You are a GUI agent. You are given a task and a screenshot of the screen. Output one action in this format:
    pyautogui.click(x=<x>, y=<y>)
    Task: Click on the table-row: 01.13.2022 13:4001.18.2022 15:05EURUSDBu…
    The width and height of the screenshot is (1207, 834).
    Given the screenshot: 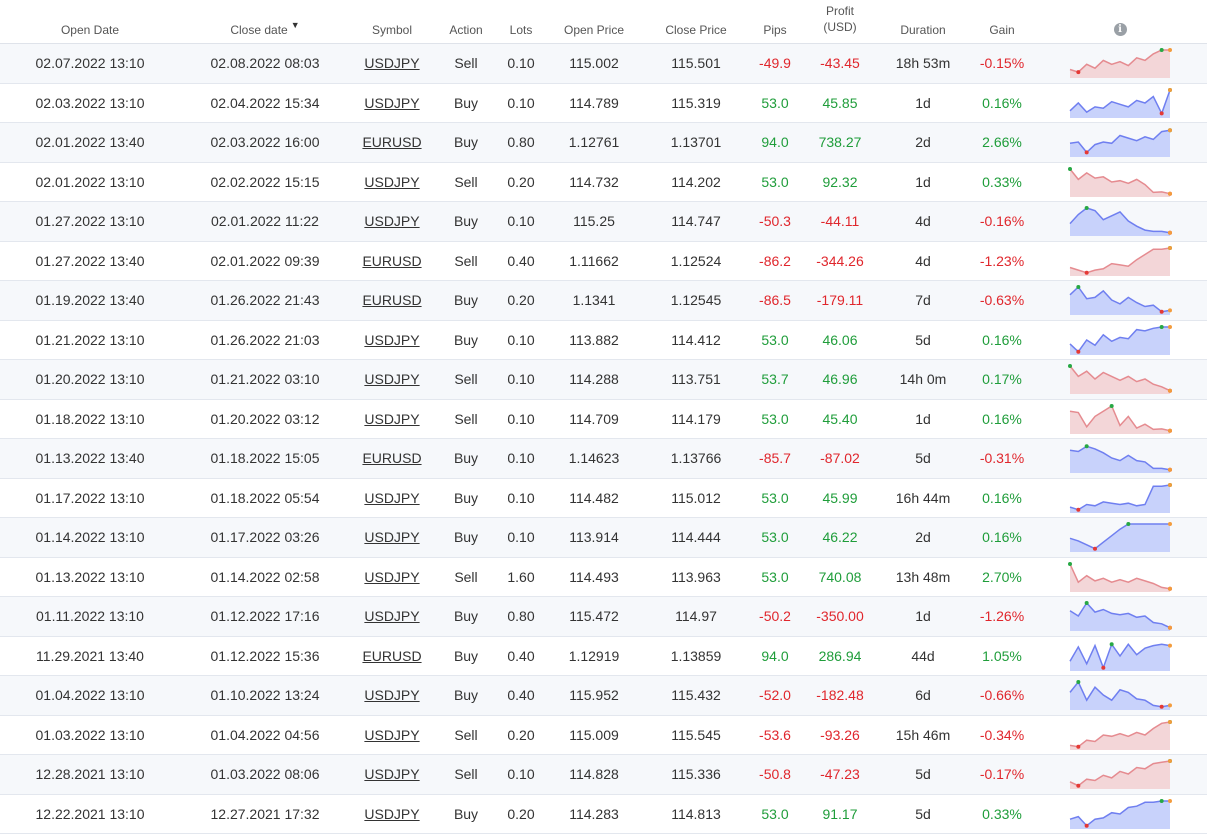 What is the action you would take?
    pyautogui.click(x=603, y=459)
    